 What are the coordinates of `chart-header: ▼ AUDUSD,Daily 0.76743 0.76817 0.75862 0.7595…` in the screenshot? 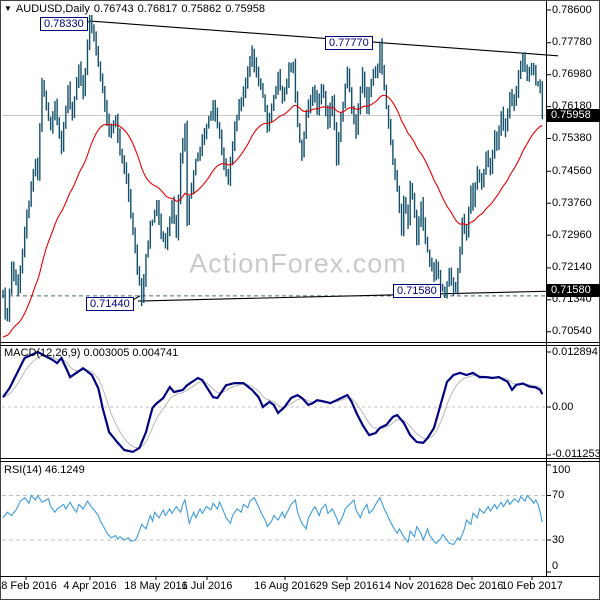 It's located at (136, 9).